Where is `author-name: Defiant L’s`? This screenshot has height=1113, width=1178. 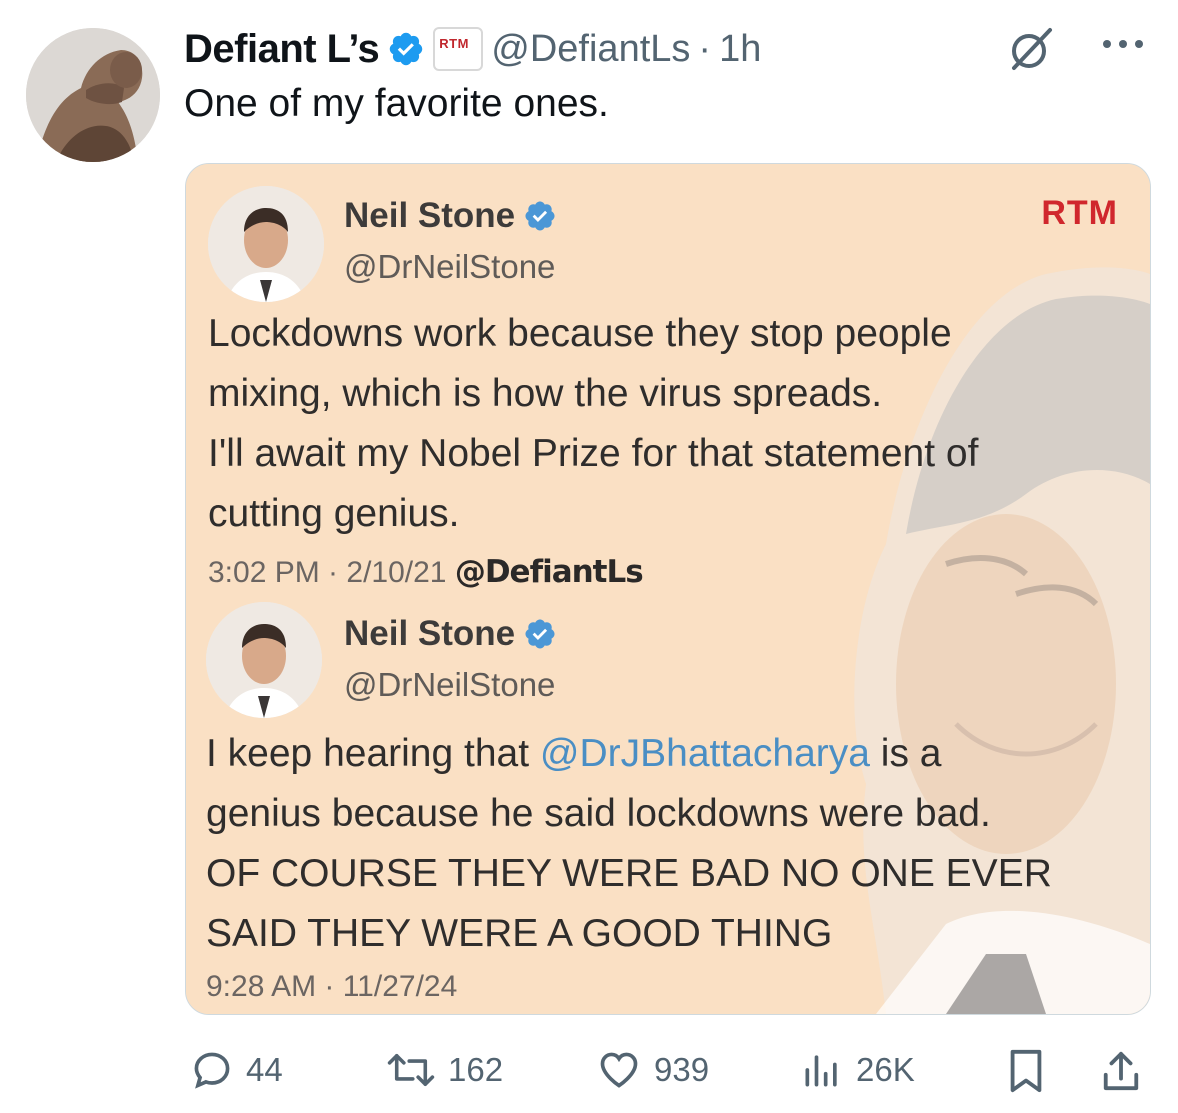
author-name: Defiant L’s is located at coordinates (282, 49).